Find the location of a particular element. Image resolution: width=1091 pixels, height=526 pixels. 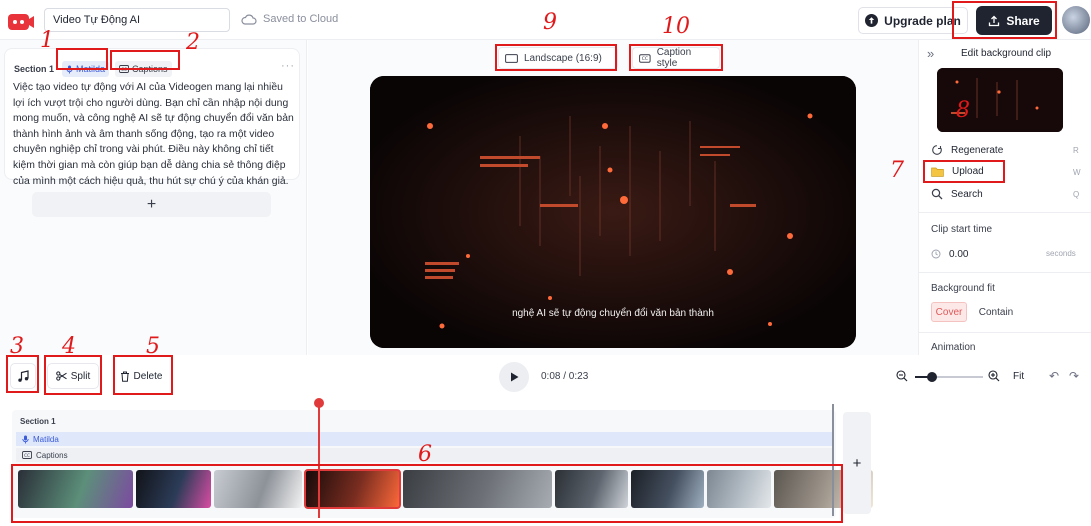

zoom-slider-handle is located at coordinates (932, 377).